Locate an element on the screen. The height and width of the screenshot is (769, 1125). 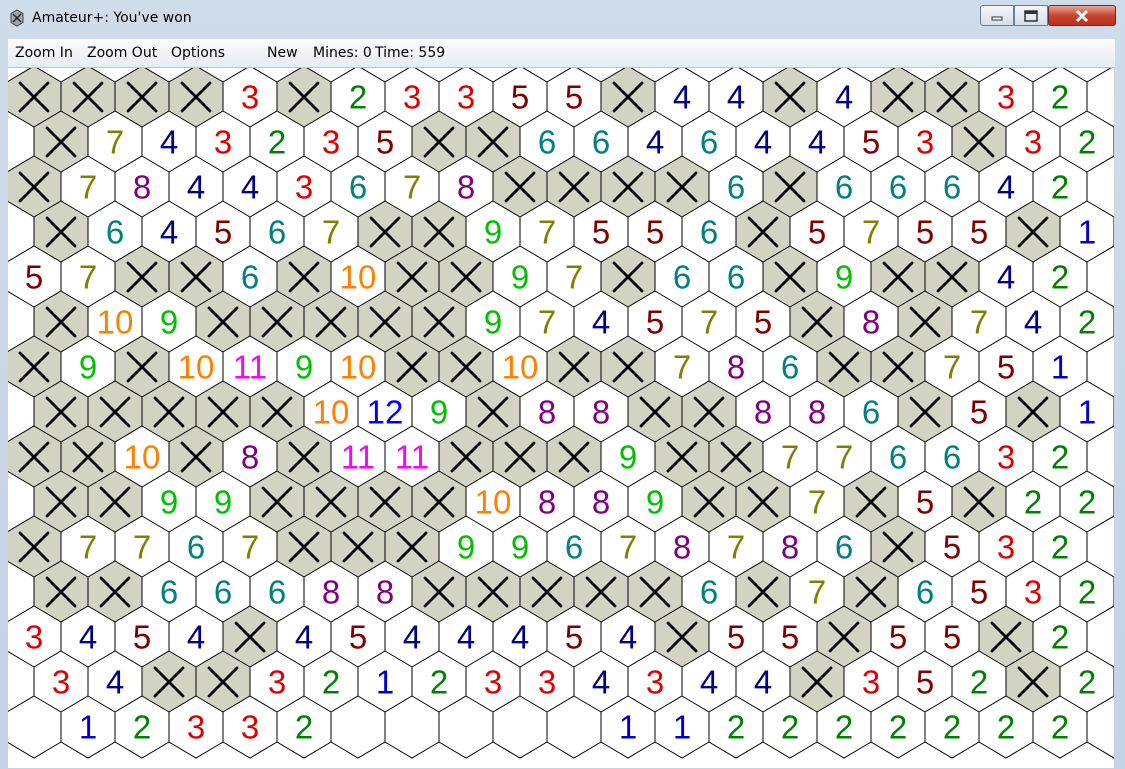
window-title: Amateur+: You've won is located at coordinates (112, 18).